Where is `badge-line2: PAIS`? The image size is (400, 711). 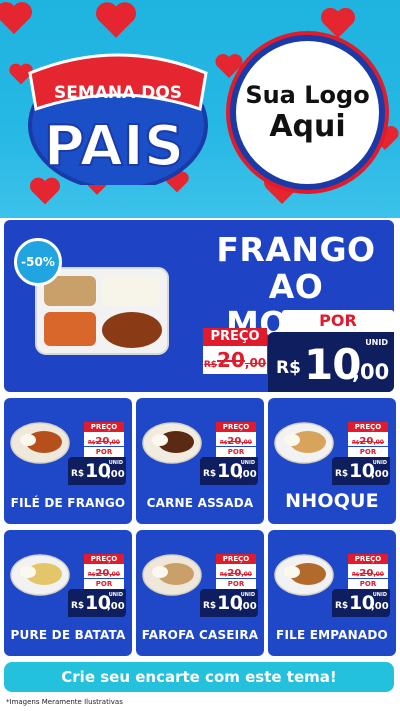
badge-line2: PAIS is located at coordinates (114, 146).